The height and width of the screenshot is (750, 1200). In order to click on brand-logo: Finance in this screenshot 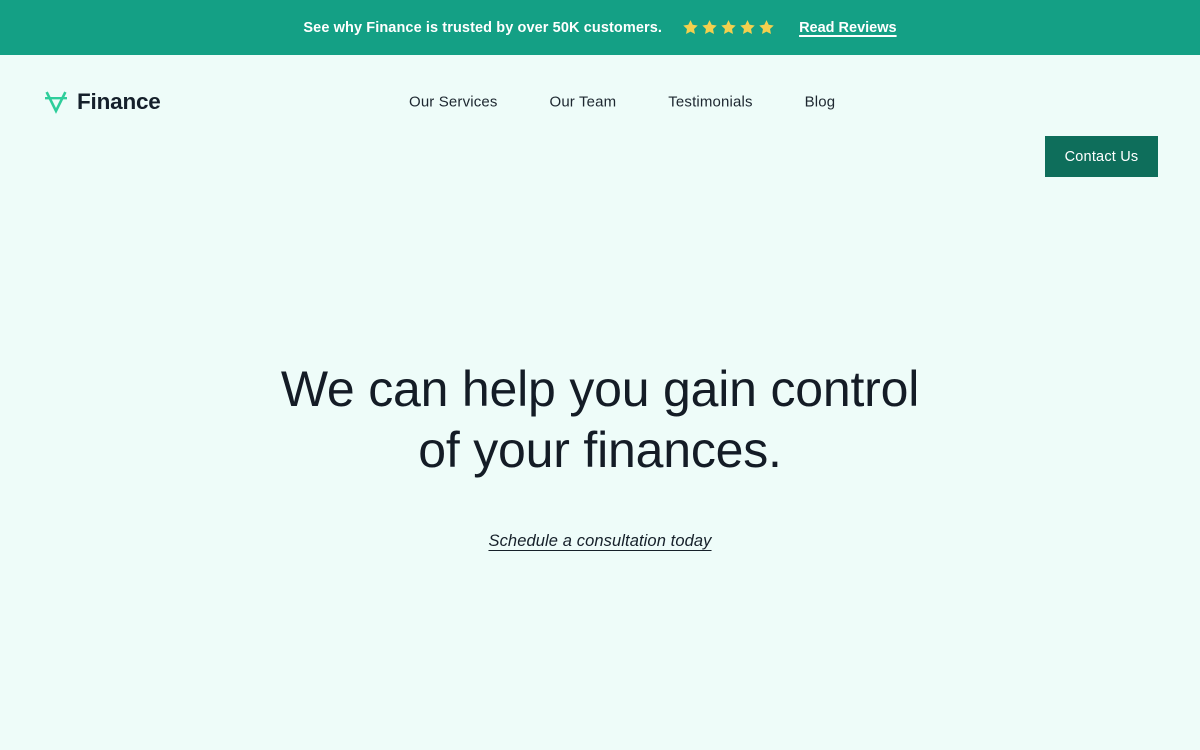, I will do `click(102, 102)`.